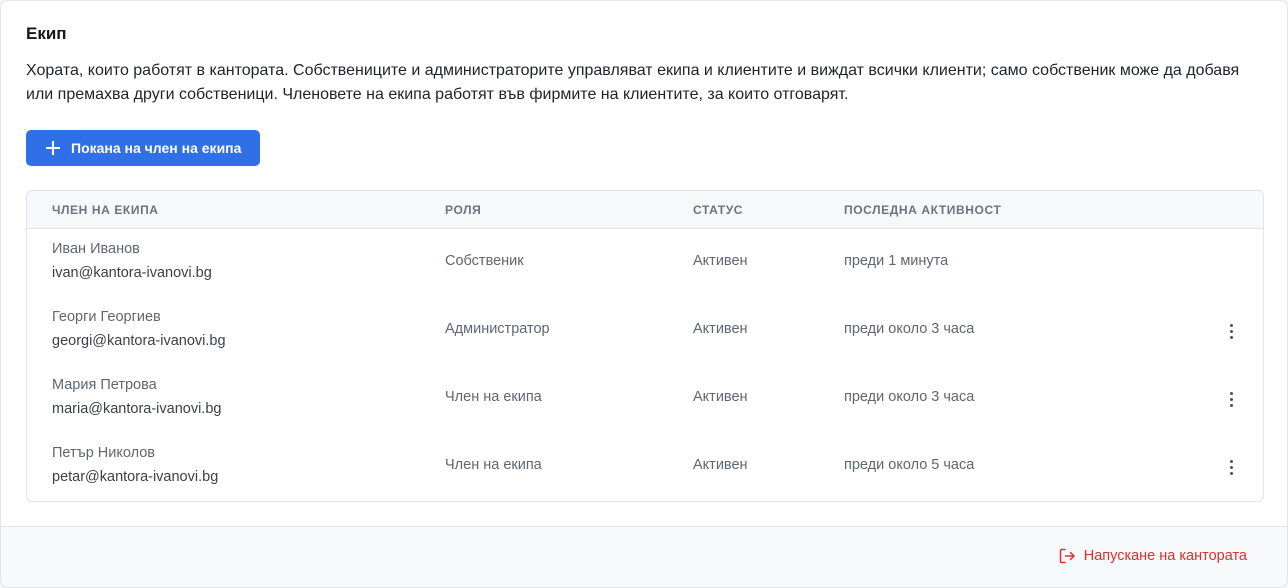  I want to click on member-name: Иван Иванов, so click(96, 249).